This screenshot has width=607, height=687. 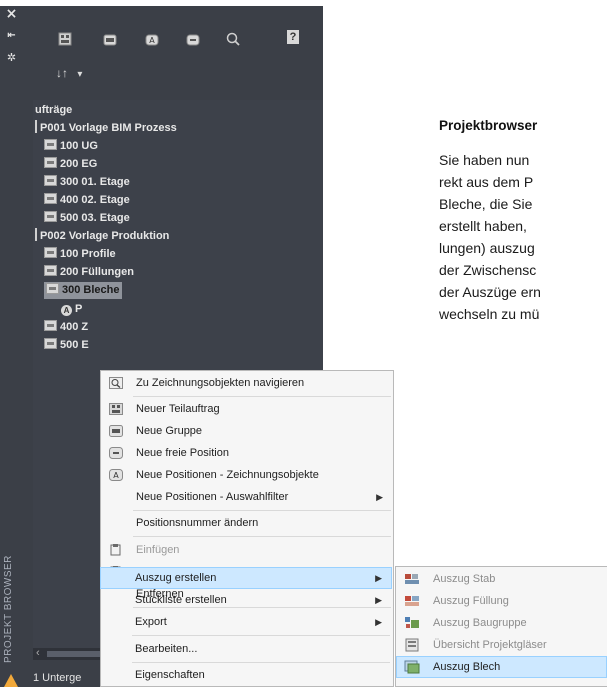 What do you see at coordinates (246, 578) in the screenshot?
I see `menu-item-auszug-erstellen: Auszug erstellen ▶` at bounding box center [246, 578].